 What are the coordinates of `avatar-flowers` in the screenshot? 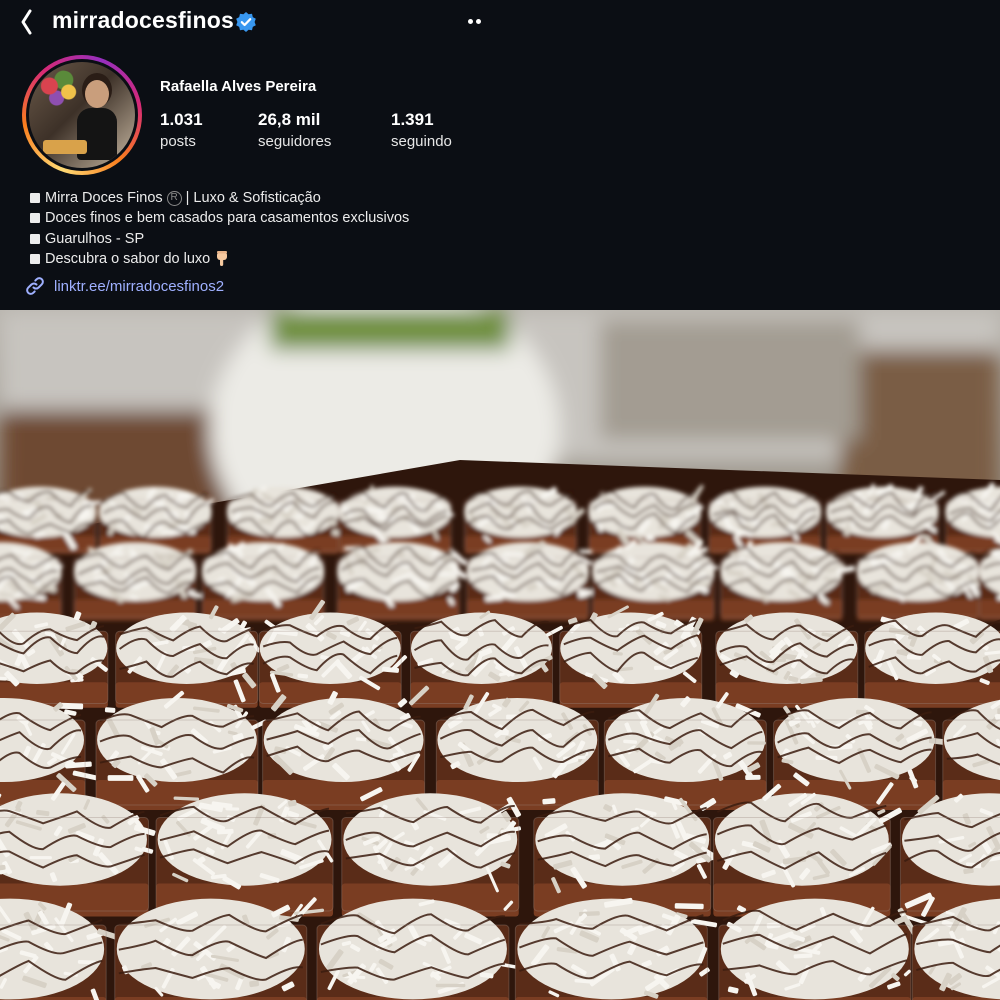 It's located at (59, 90).